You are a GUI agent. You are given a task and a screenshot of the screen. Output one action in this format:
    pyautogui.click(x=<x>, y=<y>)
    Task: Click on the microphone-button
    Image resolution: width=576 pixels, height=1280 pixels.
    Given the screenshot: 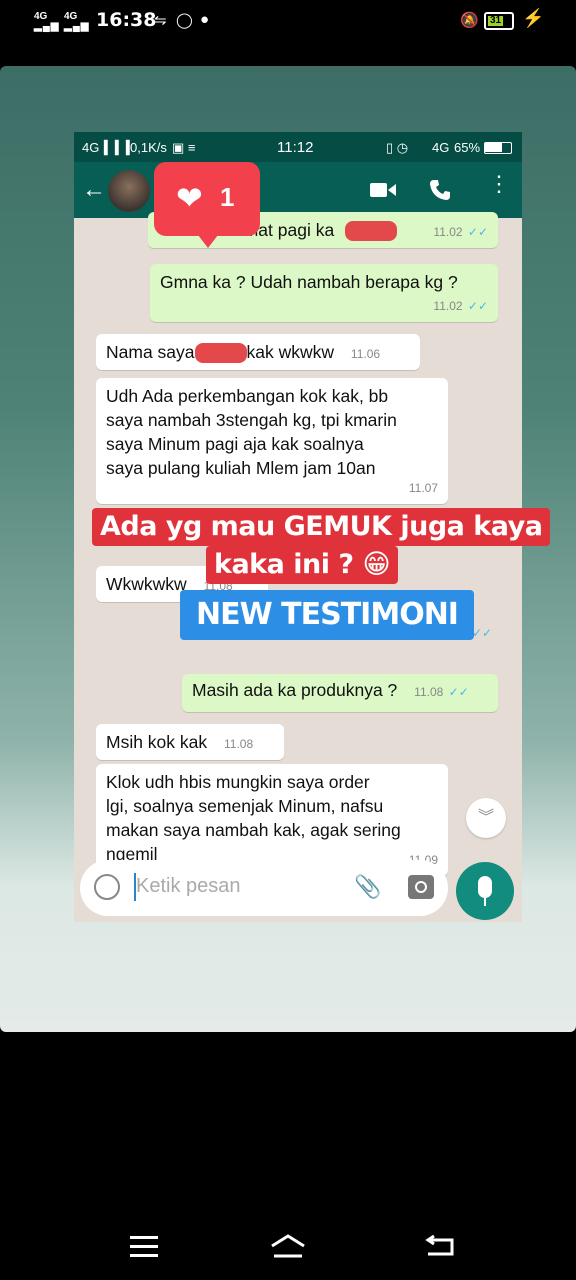 What is the action you would take?
    pyautogui.click(x=485, y=891)
    